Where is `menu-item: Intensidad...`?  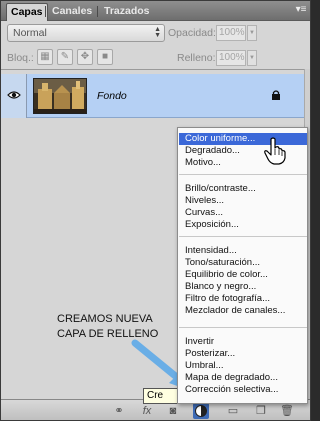 menu-item: Intensidad... is located at coordinates (243, 251).